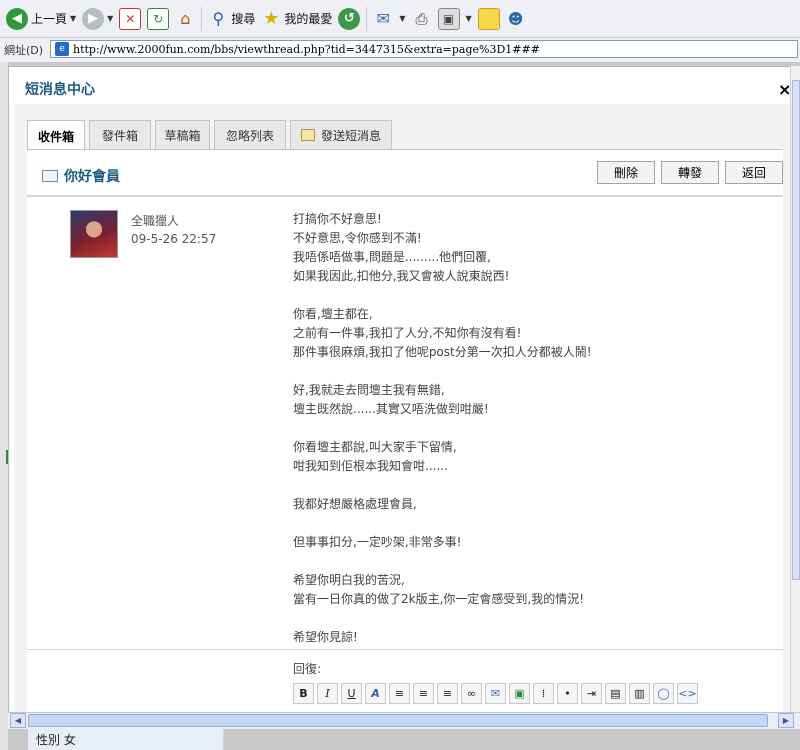  What do you see at coordinates (543, 693) in the screenshot?
I see `ordered-list-icon: ⁞` at bounding box center [543, 693].